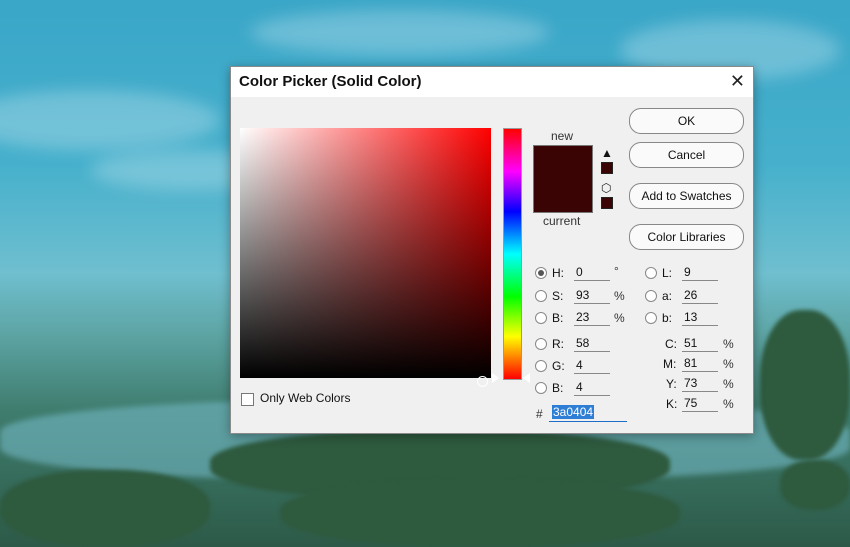 This screenshot has width=850, height=547. Describe the element at coordinates (671, 384) in the screenshot. I see `y-label: Y:` at that location.